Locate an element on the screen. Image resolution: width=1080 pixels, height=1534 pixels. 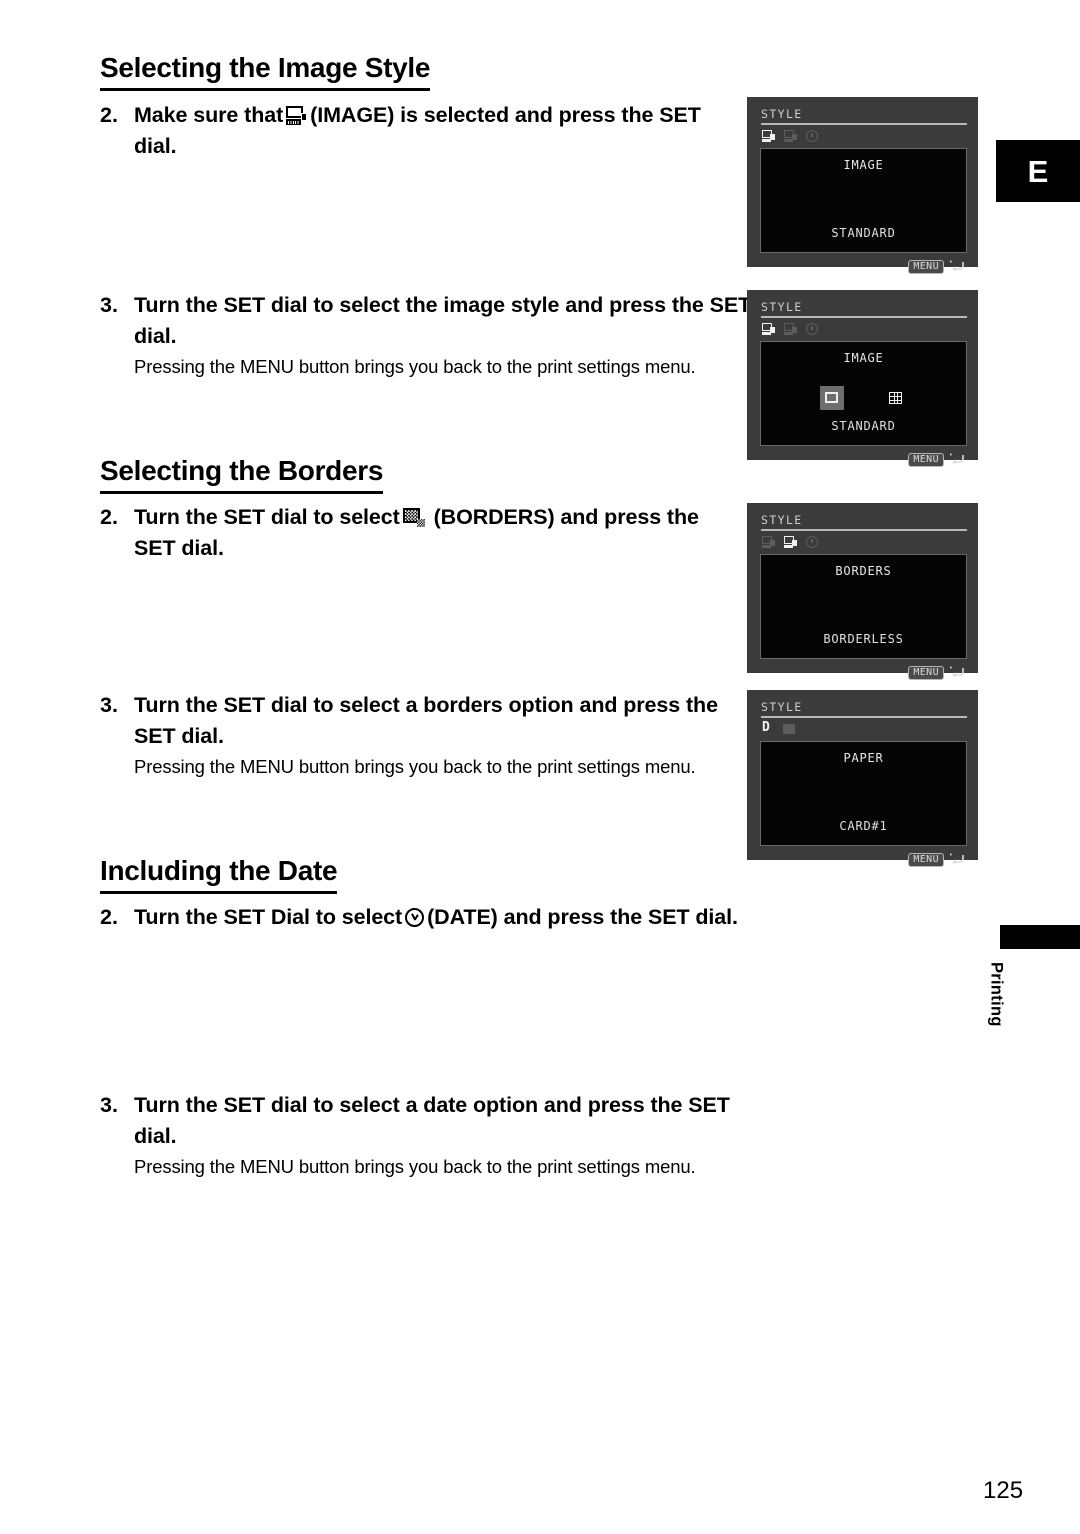
grid-frame-option is located at coordinates (896, 398).